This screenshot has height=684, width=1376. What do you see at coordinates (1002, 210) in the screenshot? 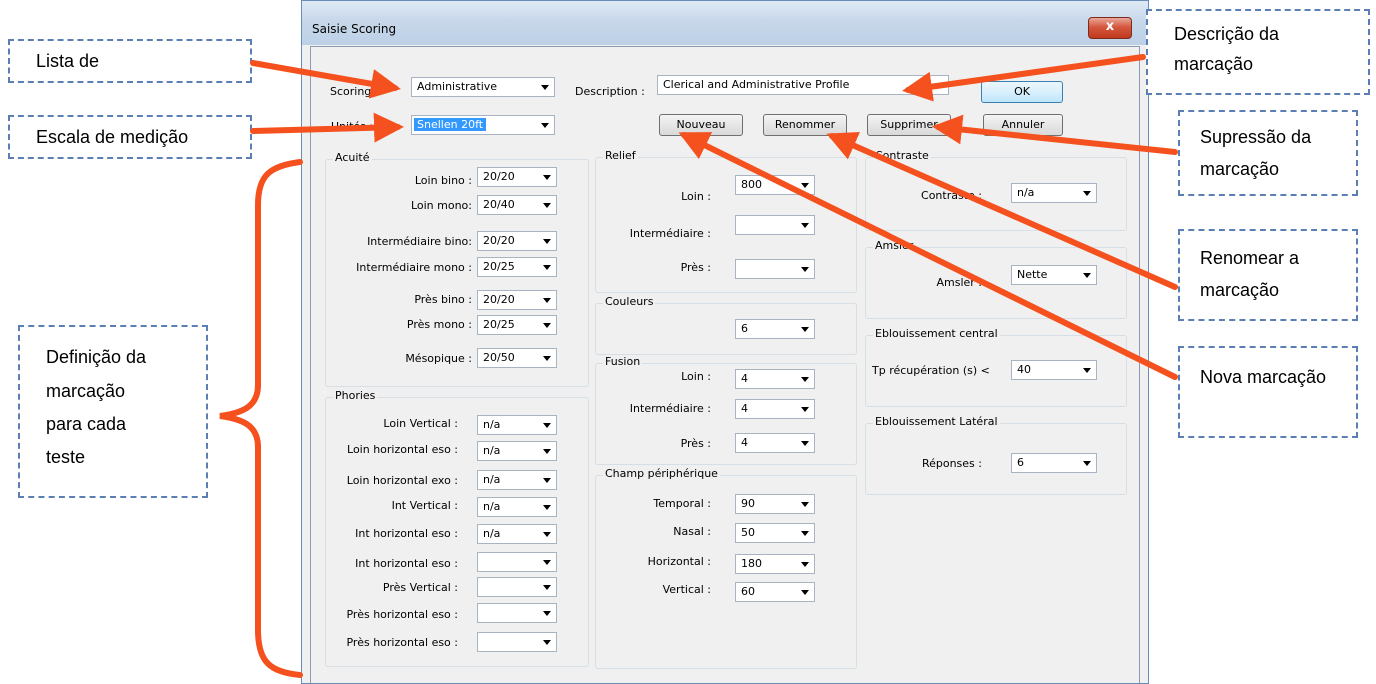
I see `arrow-renomear` at bounding box center [1002, 210].